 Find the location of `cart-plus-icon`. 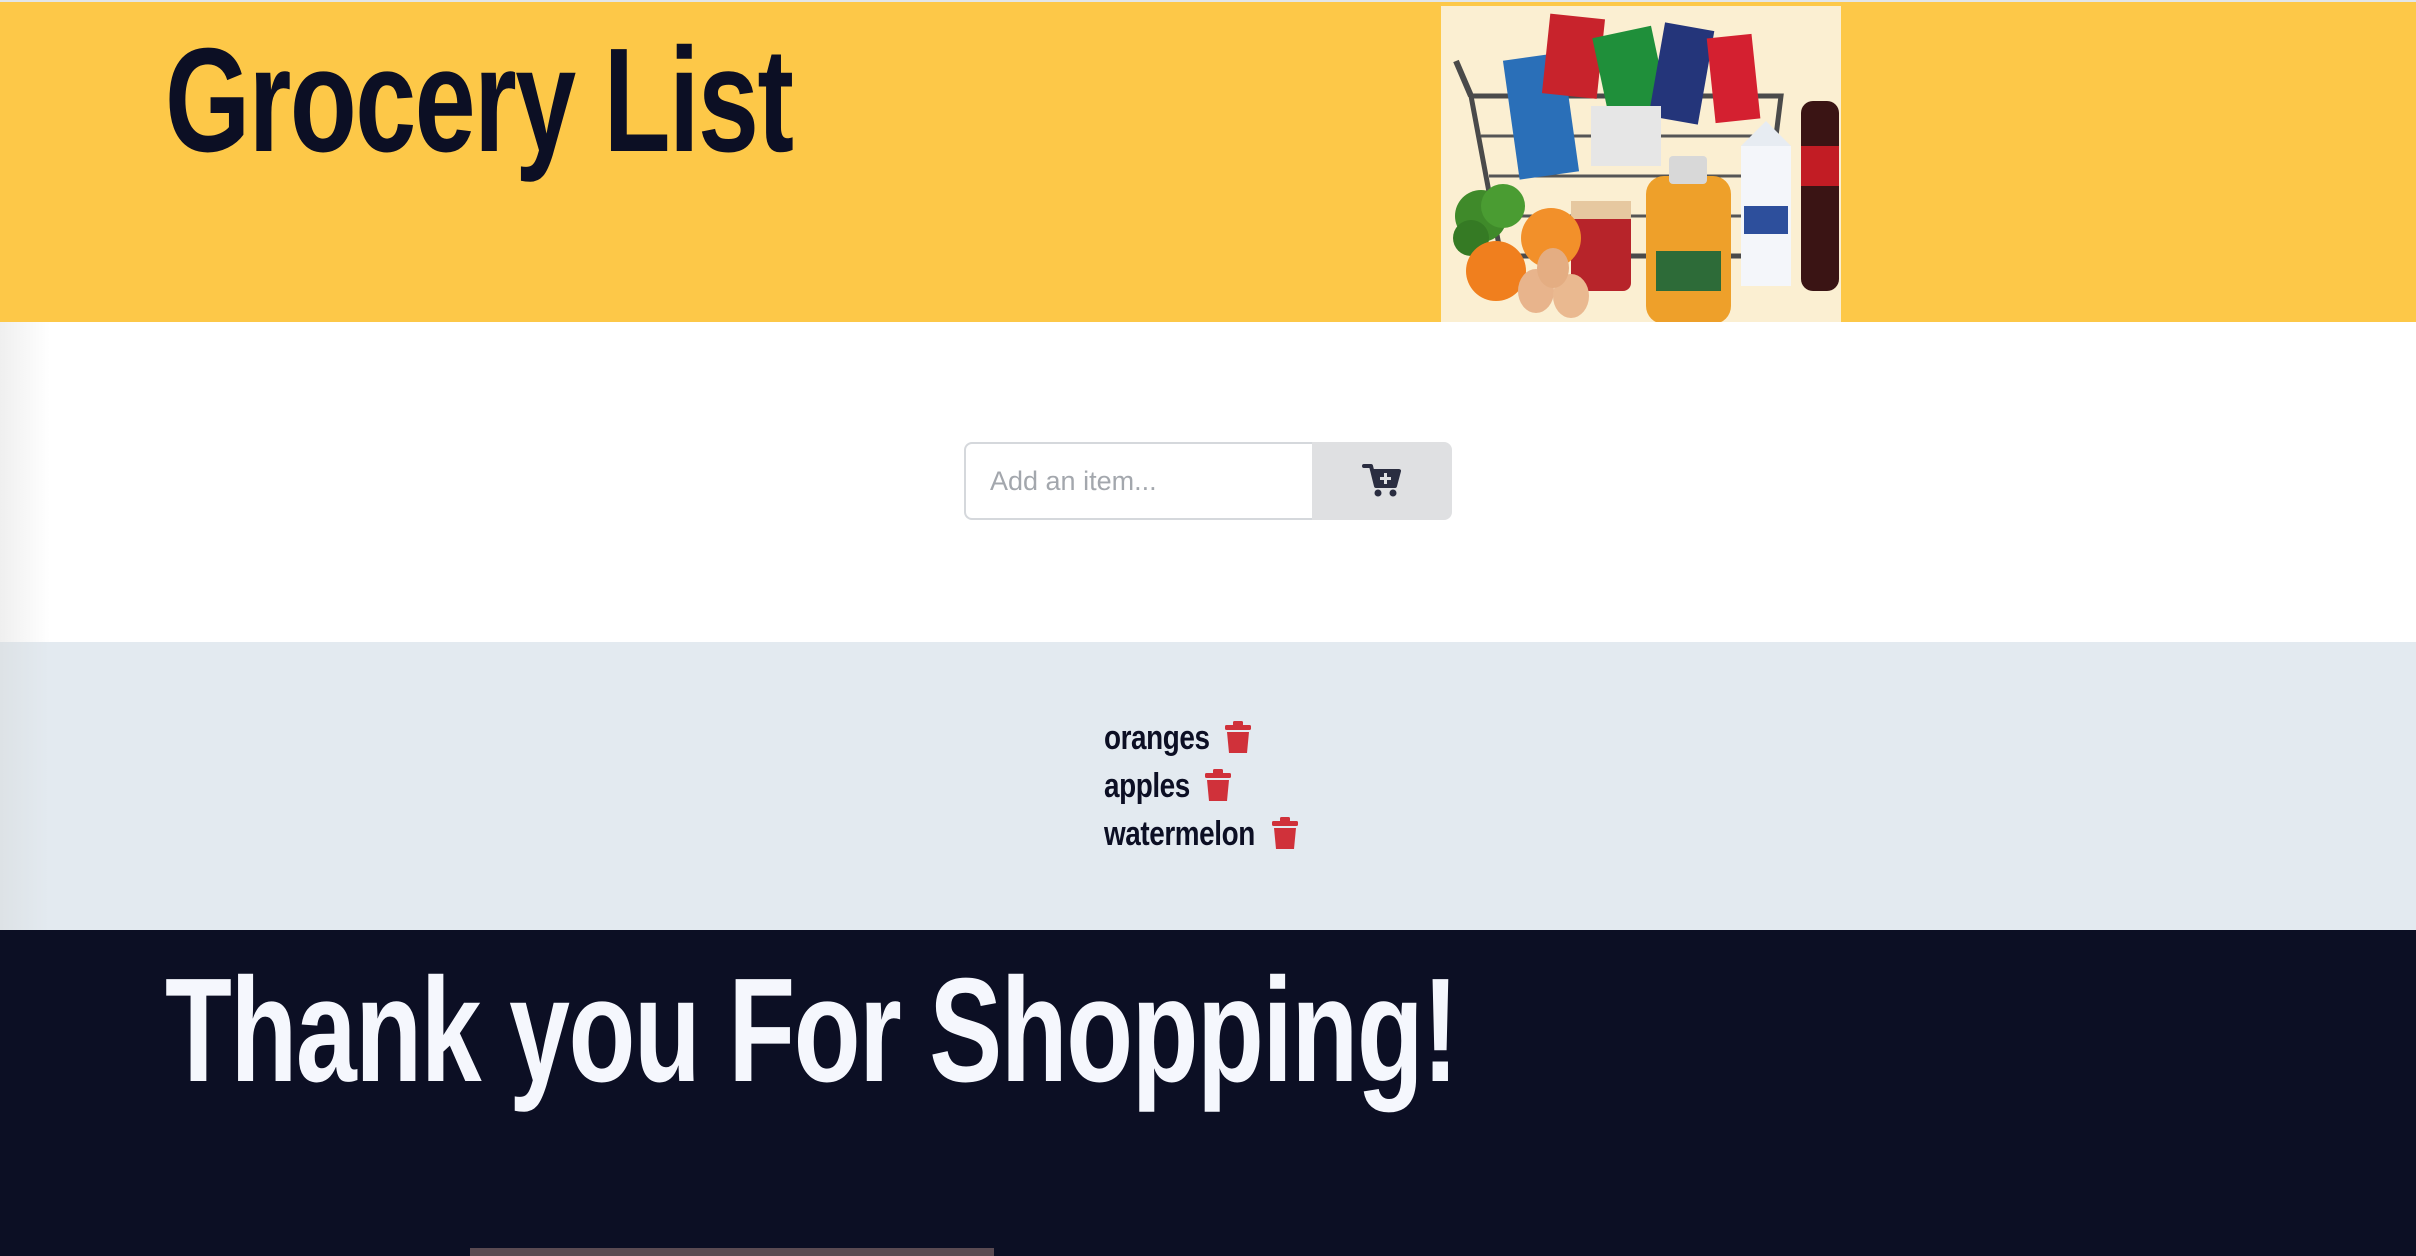

cart-plus-icon is located at coordinates (1382, 481).